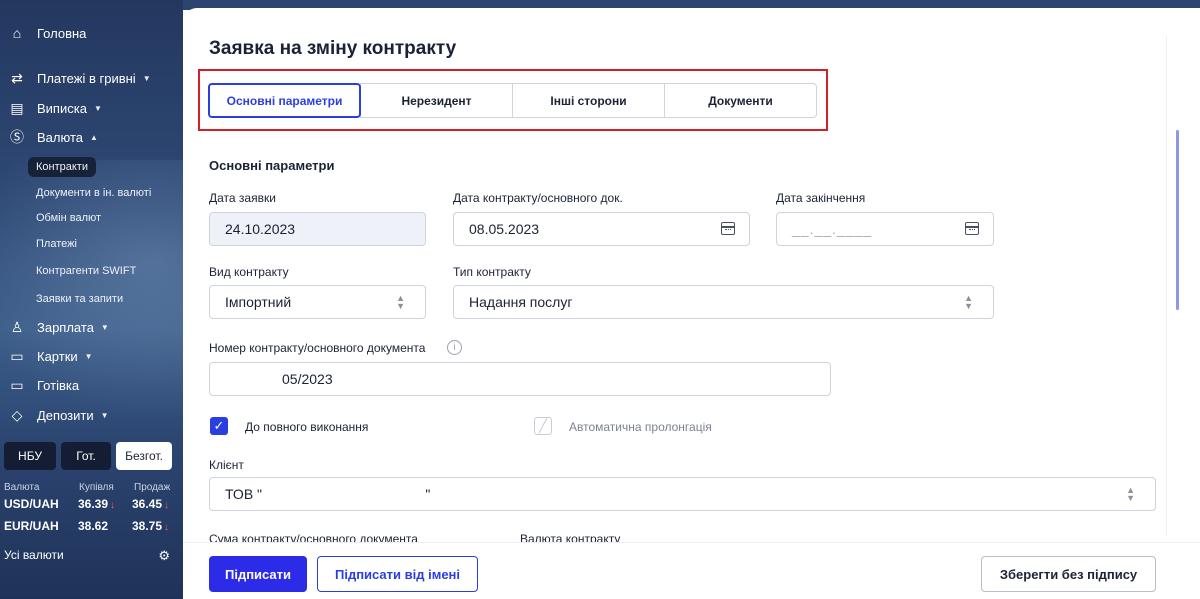 Image resolution: width=1200 pixels, height=599 pixels. Describe the element at coordinates (682, 494) in the screenshot. I see `client-select: ТОВ " " ▲ ▼` at that location.